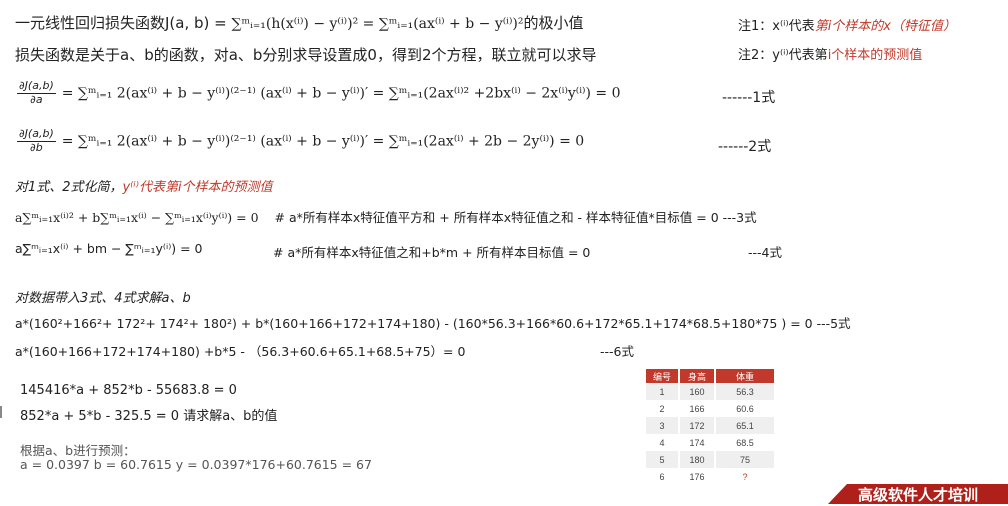 This screenshot has width=1008, height=506. I want to click on note-2-highlight: i个样本的预测值, so click(875, 55).